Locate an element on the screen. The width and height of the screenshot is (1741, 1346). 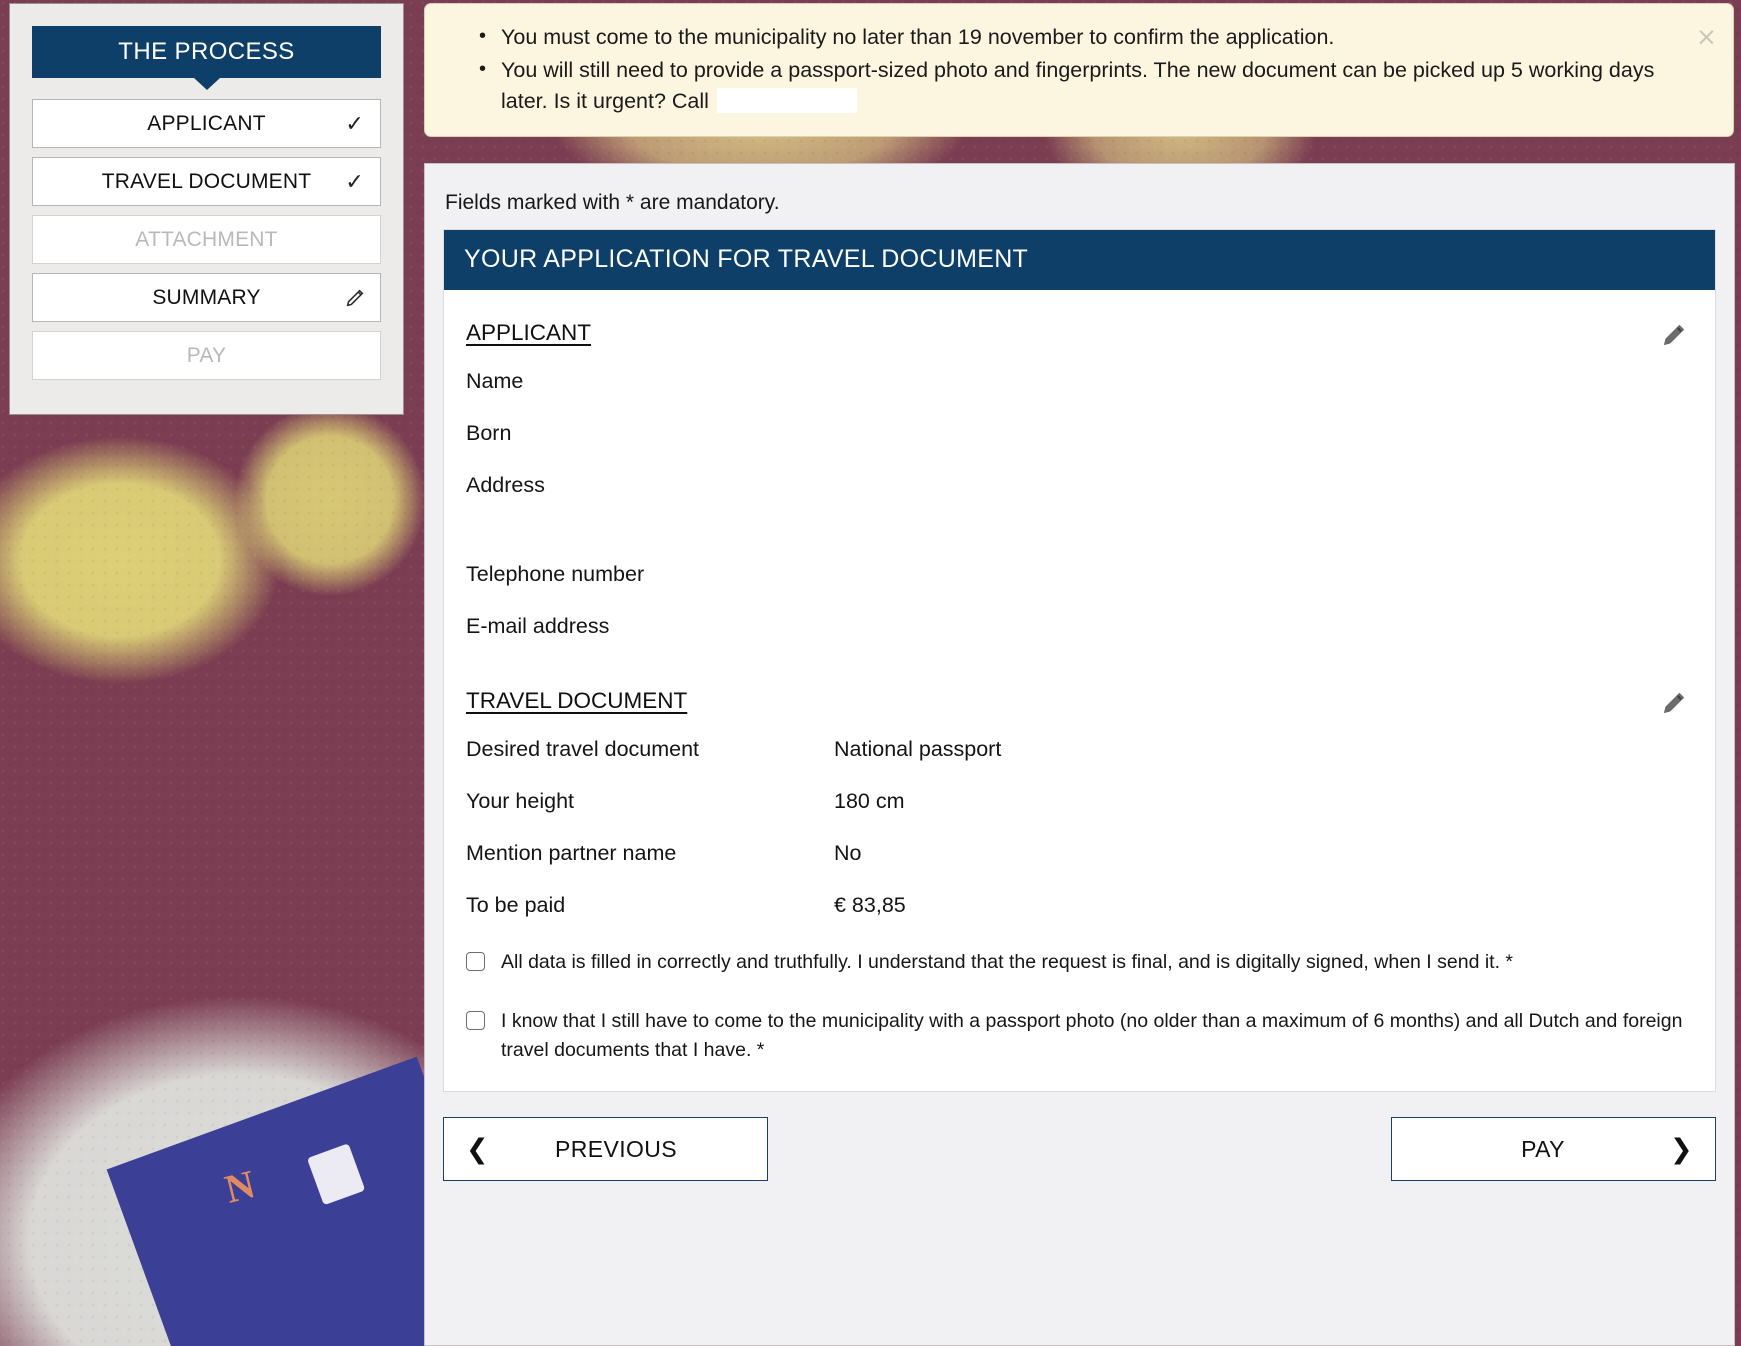
row-value: 180 cm is located at coordinates (869, 801).